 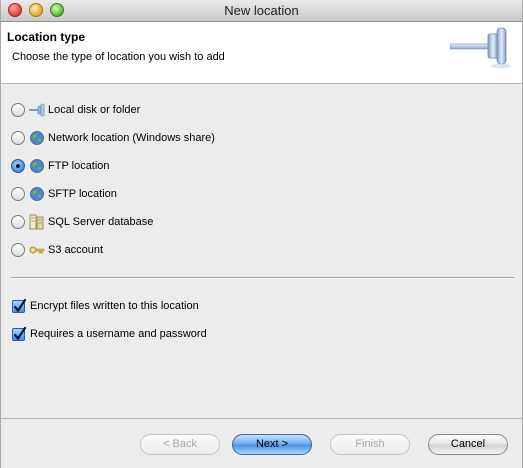 What do you see at coordinates (370, 444) in the screenshot?
I see `finish-button: Finish` at bounding box center [370, 444].